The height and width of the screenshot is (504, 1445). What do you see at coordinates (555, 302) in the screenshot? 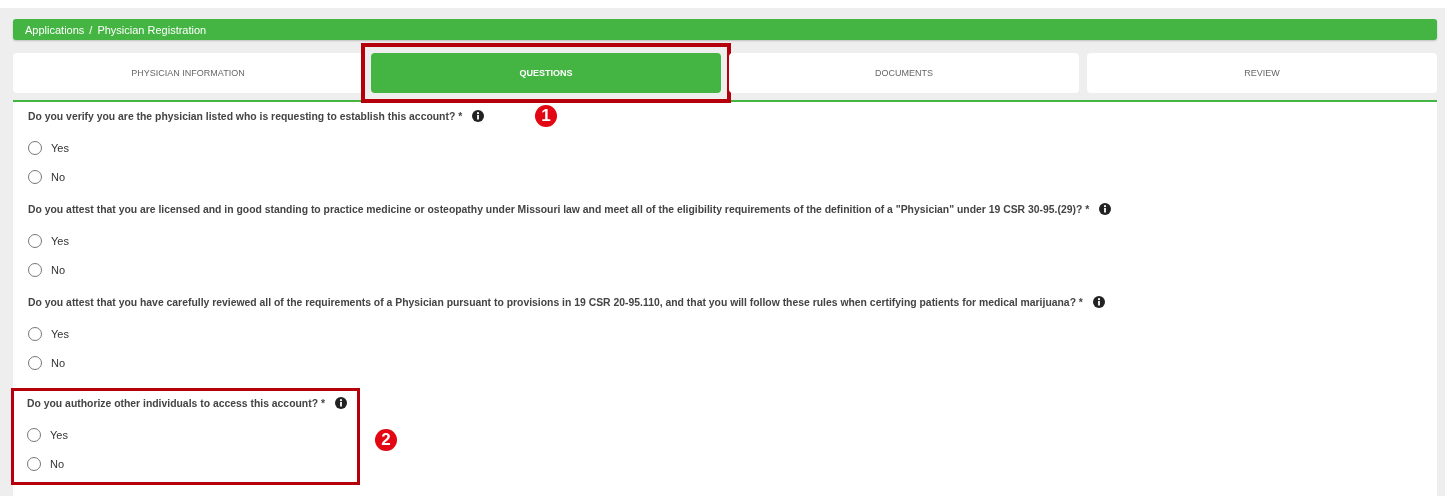
I see `question-text: Do you attest that you have carefully reviewed all of the requirements of a Physician pursuant to provisions in 19 CSR 20-95.110, and that you will follow these rules when certifying patients for medical marijuana? *` at bounding box center [555, 302].